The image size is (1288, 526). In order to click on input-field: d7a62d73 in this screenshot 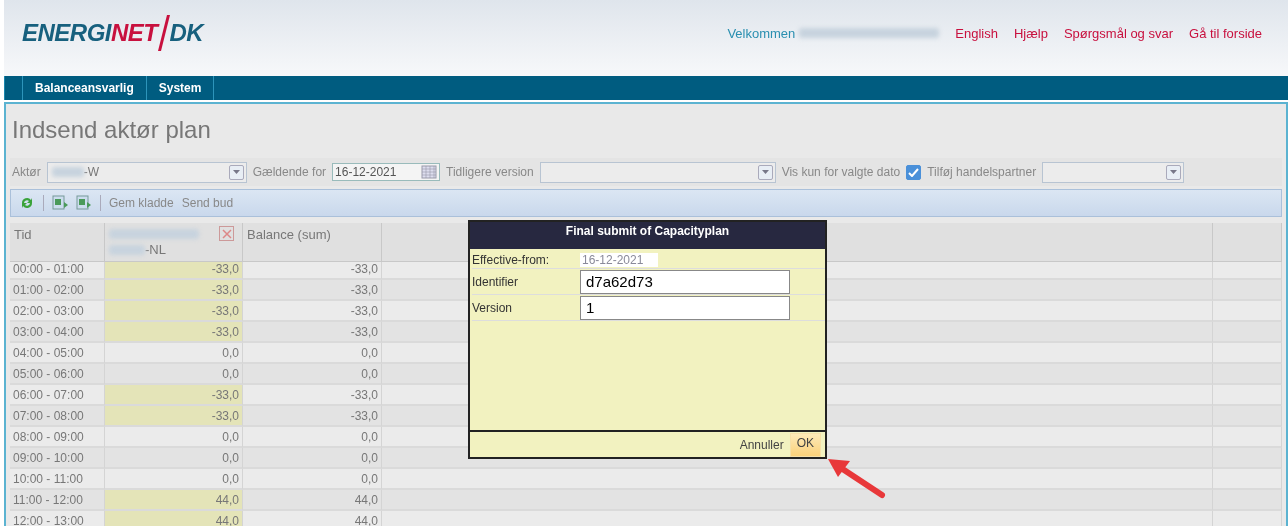, I will do `click(685, 281)`.